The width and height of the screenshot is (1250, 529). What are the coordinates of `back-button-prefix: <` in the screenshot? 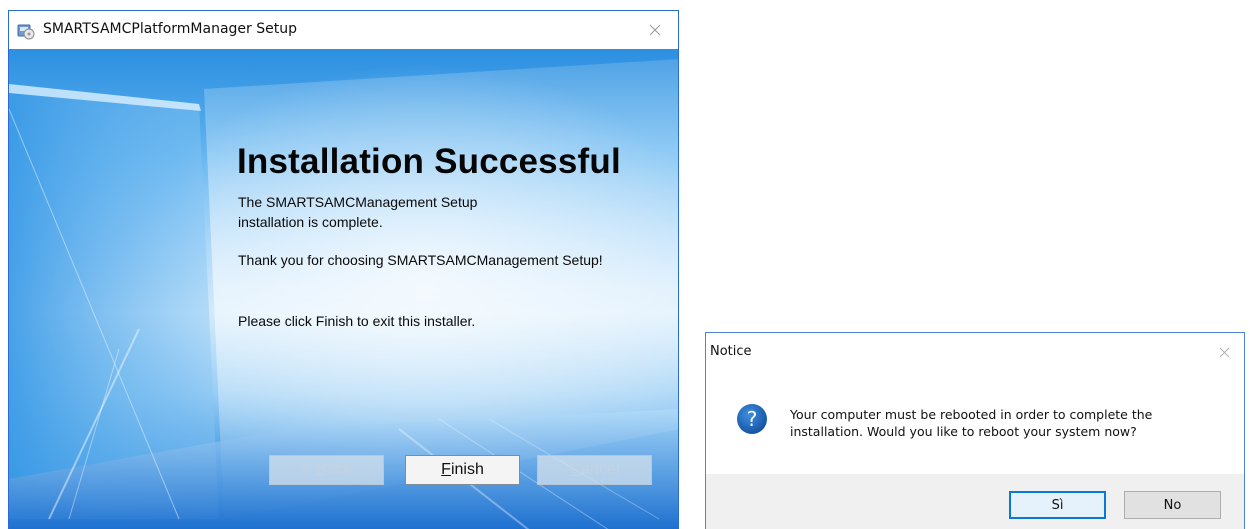 It's located at (308, 469).